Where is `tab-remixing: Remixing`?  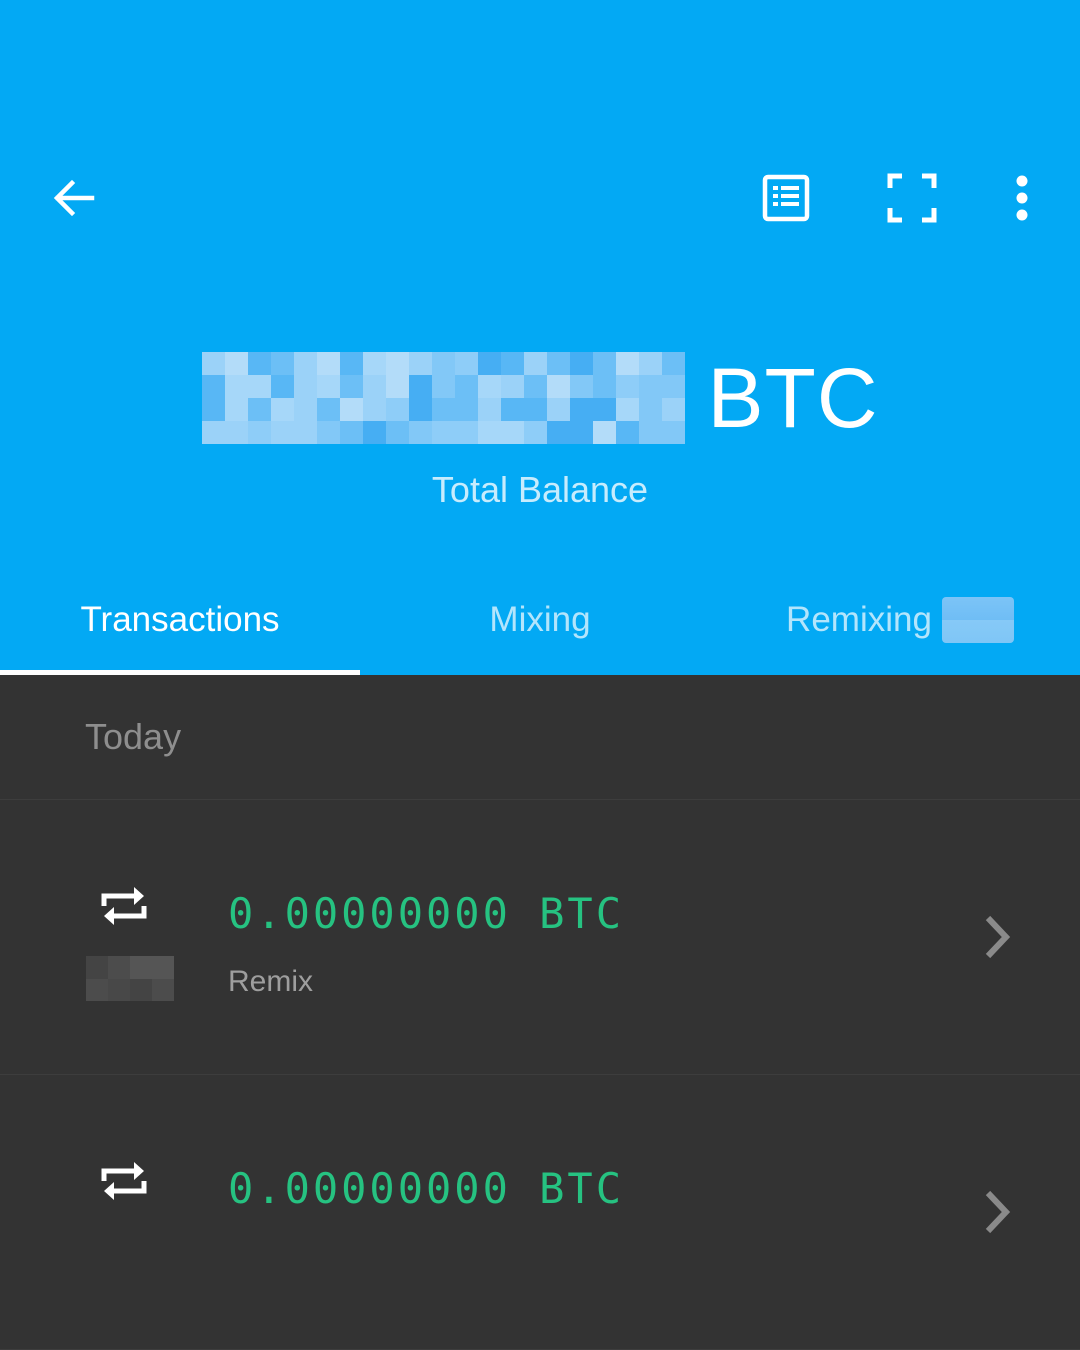
tab-remixing: Remixing is located at coordinates (900, 622).